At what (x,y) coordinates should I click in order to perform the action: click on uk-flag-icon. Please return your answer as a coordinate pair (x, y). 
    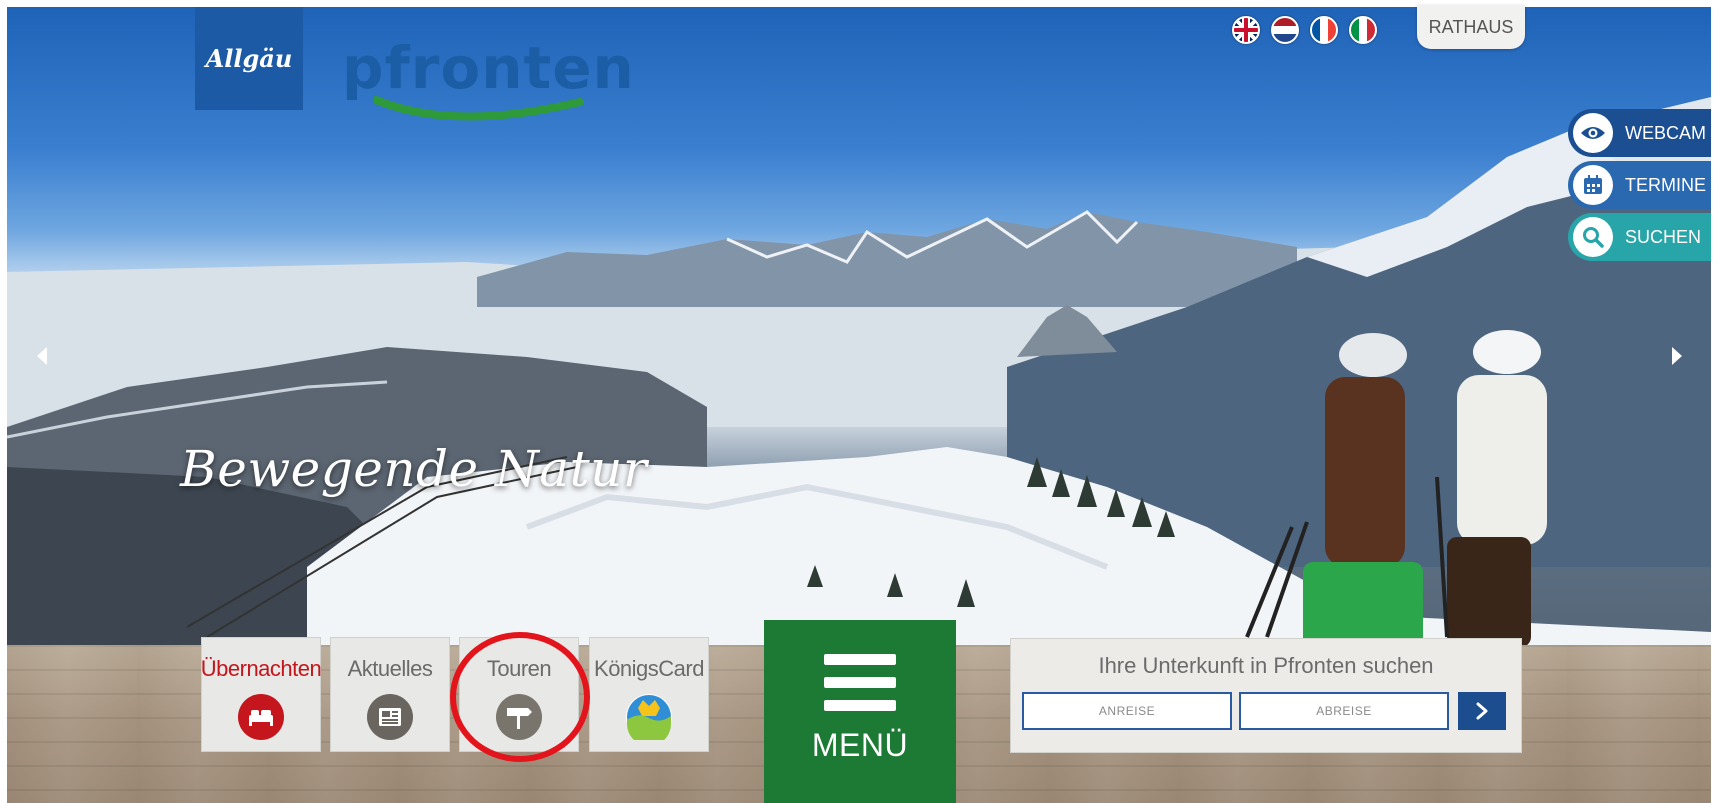
    Looking at the image, I should click on (1246, 30).